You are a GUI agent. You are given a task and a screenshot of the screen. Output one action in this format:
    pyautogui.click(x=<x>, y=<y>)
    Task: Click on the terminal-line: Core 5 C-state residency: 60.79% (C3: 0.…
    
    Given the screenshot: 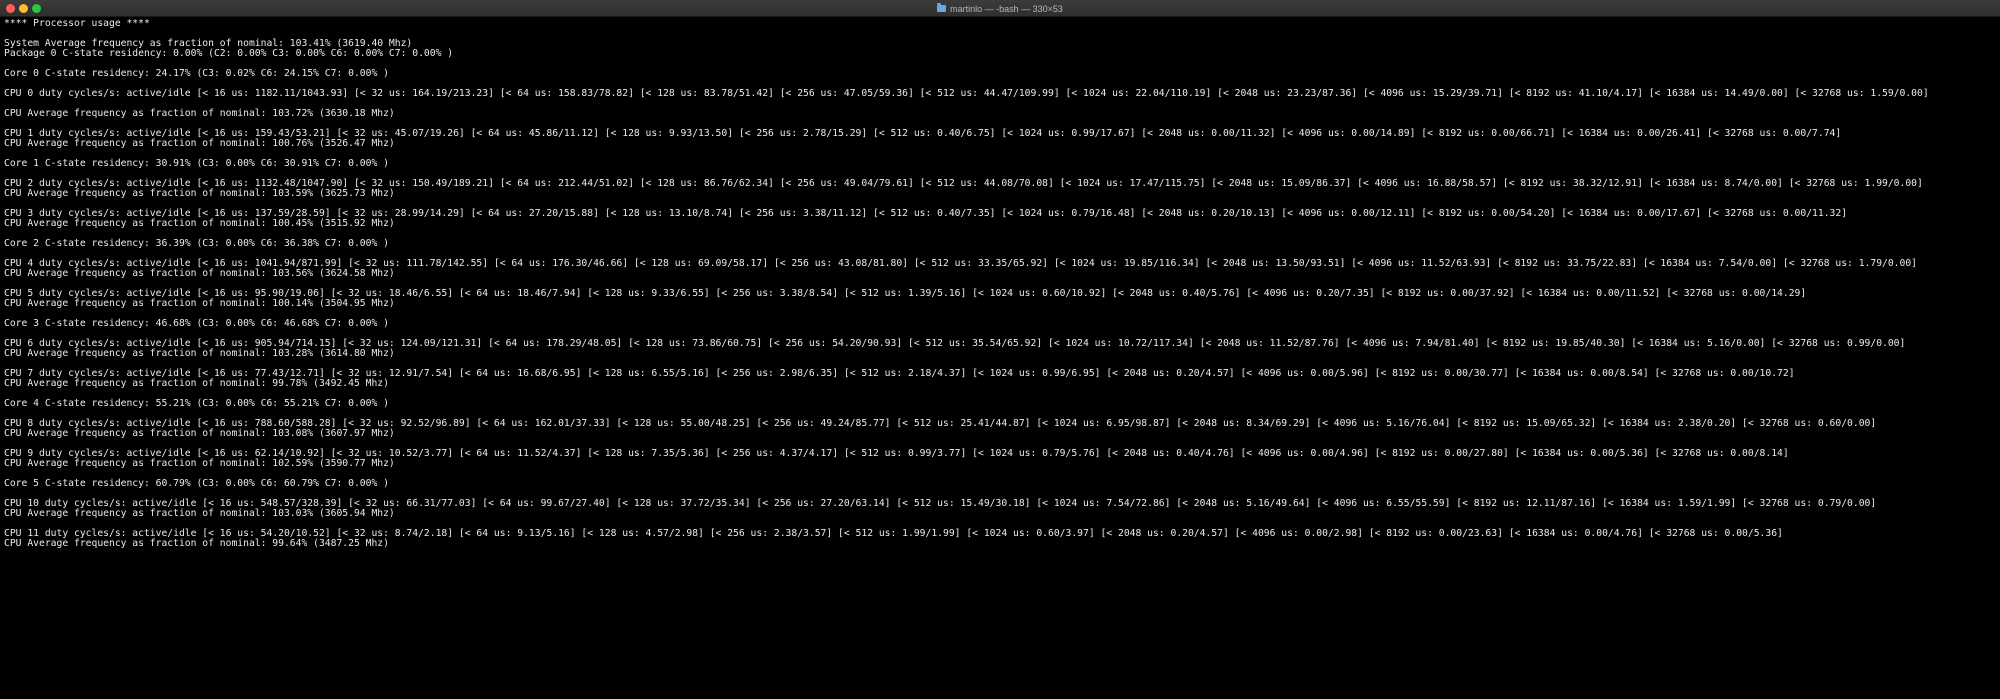 What is the action you would take?
    pyautogui.click(x=196, y=483)
    